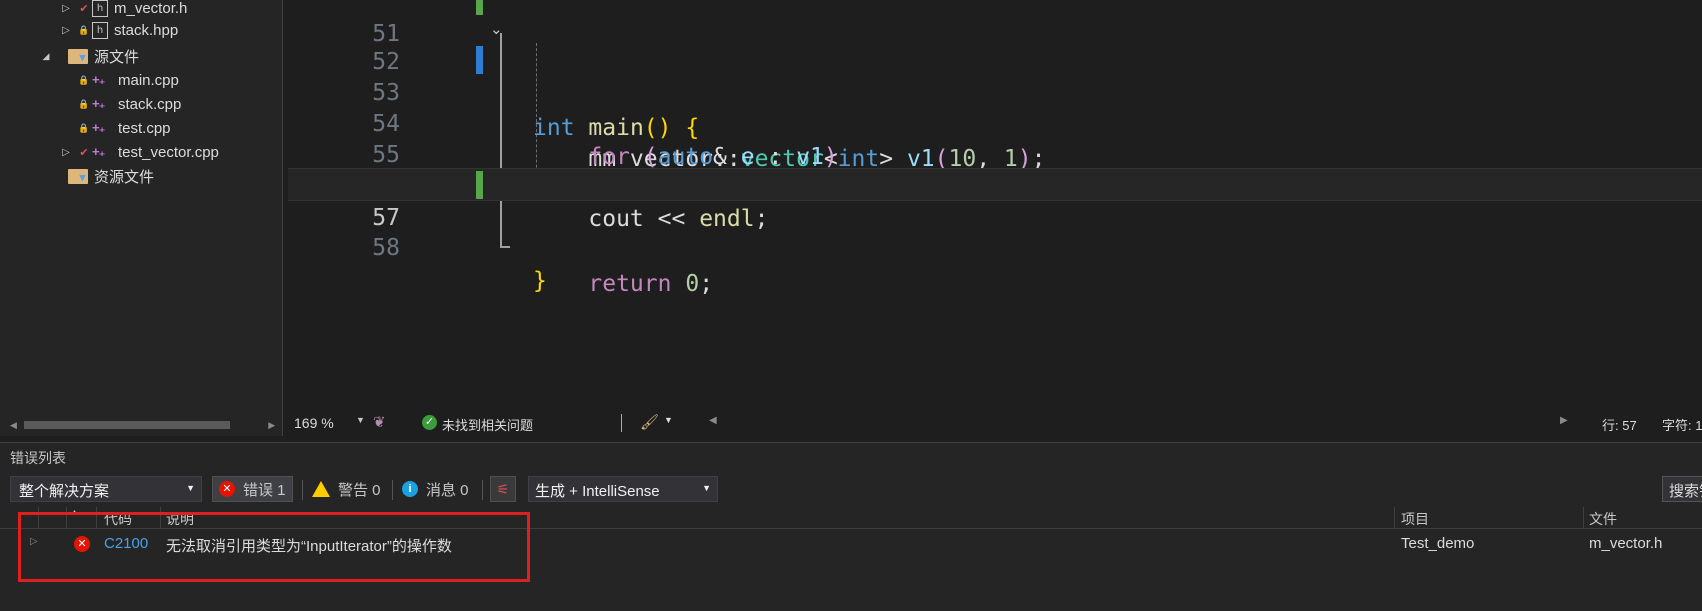 Image resolution: width=1702 pixels, height=611 pixels. I want to click on tree-item-label: main.cpp, so click(148, 80).